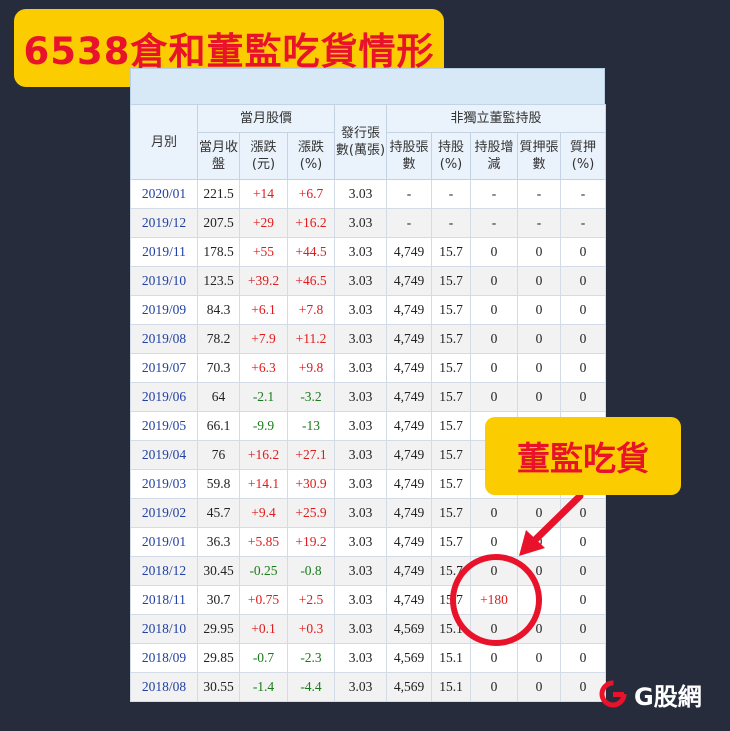  I want to click on cell-change-amt: +6.1, so click(263, 310).